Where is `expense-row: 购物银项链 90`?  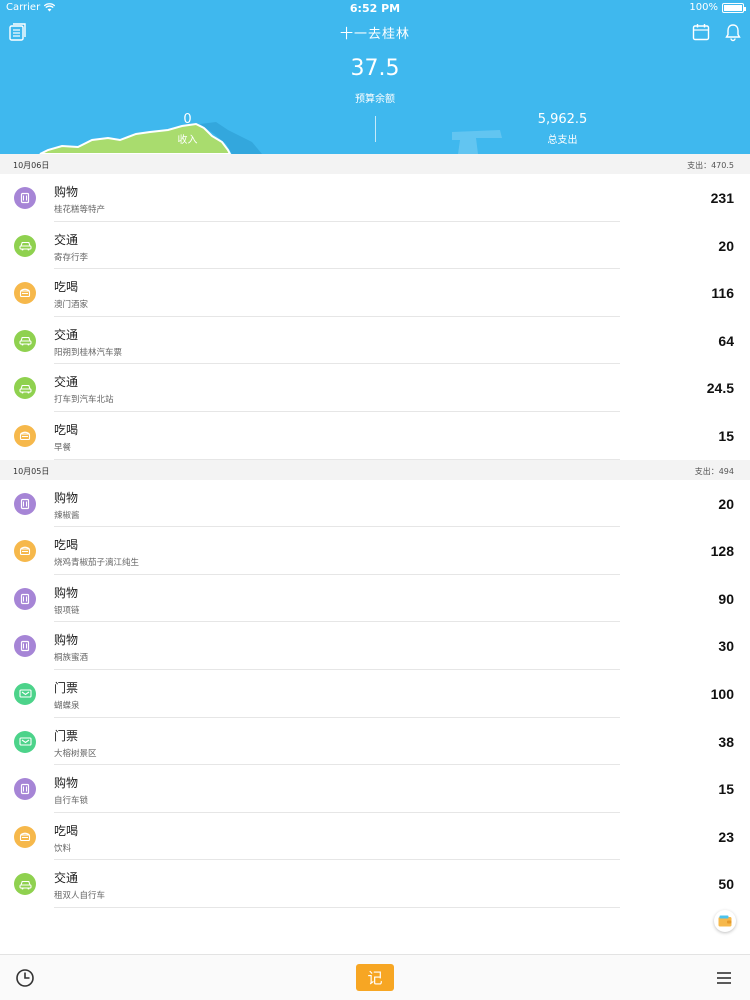
expense-row: 购物银项链 90 is located at coordinates (375, 598).